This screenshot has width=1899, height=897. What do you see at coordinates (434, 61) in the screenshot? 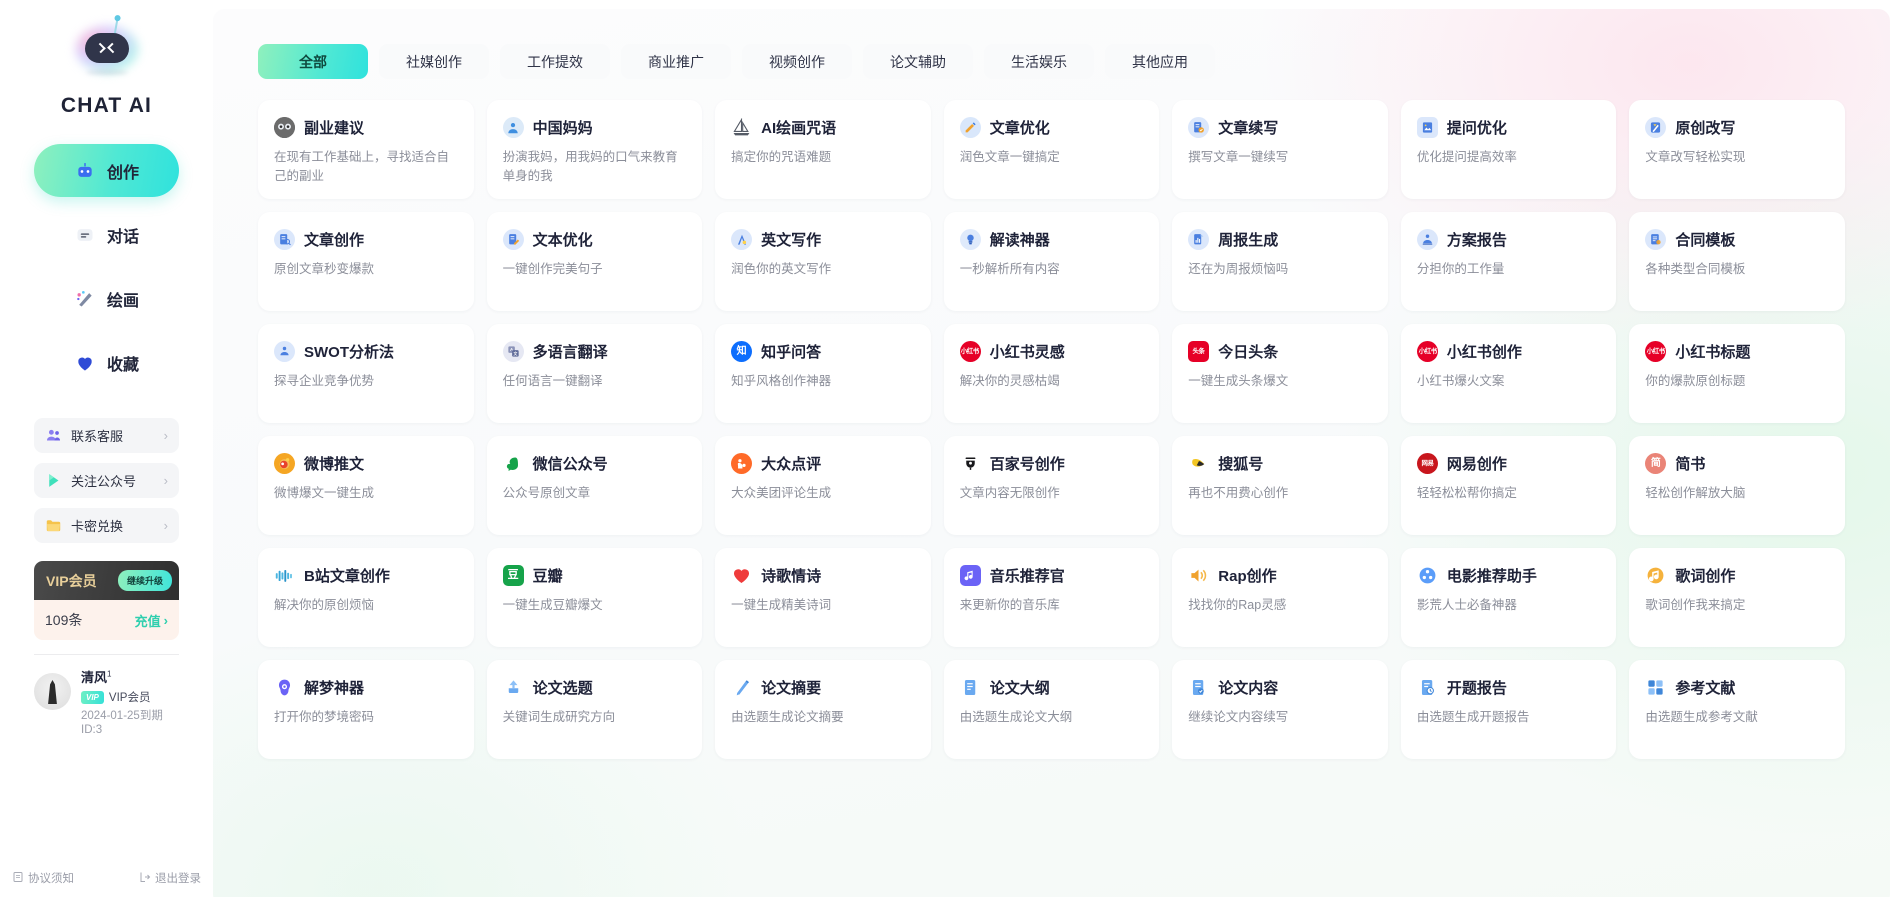
I see `tab-2: 社媒创作` at bounding box center [434, 61].